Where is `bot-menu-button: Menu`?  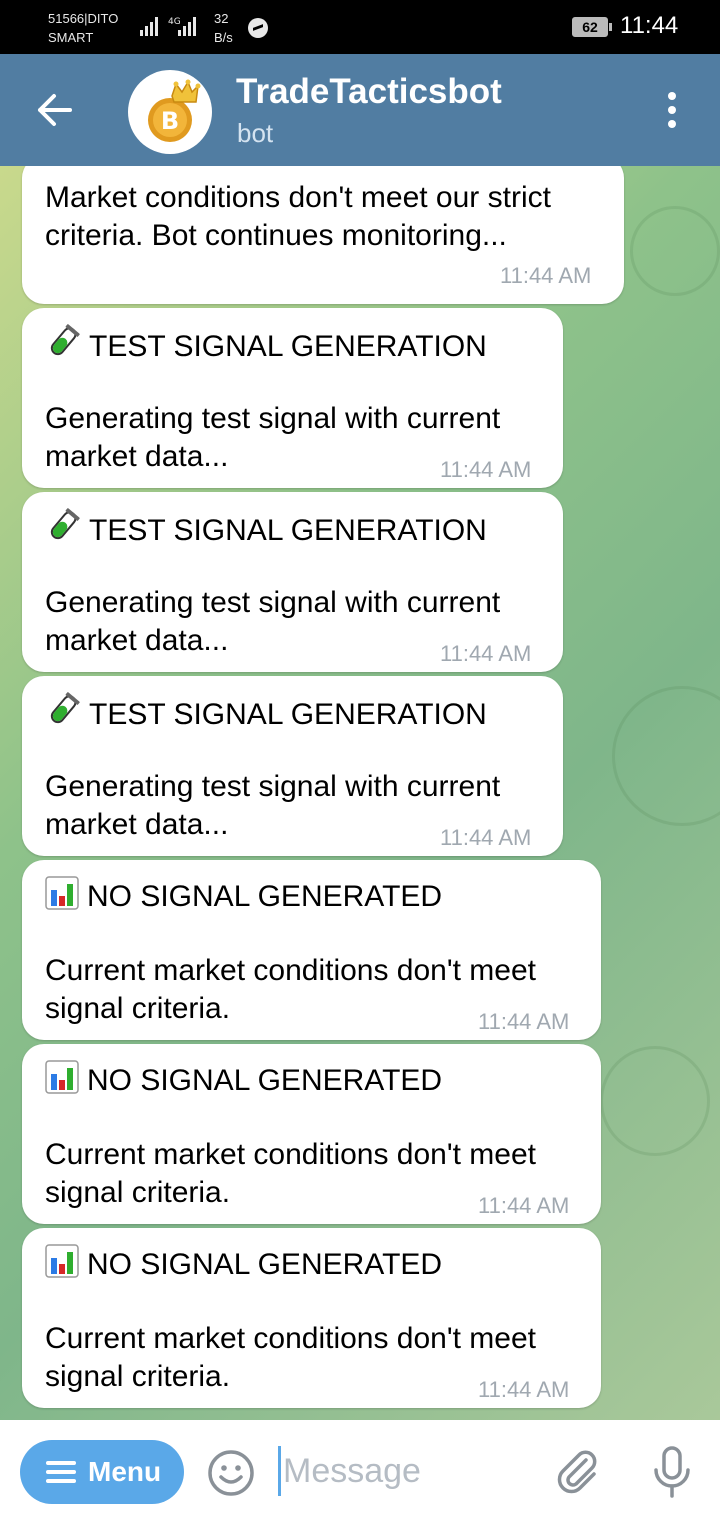 bot-menu-button: Menu is located at coordinates (102, 1472).